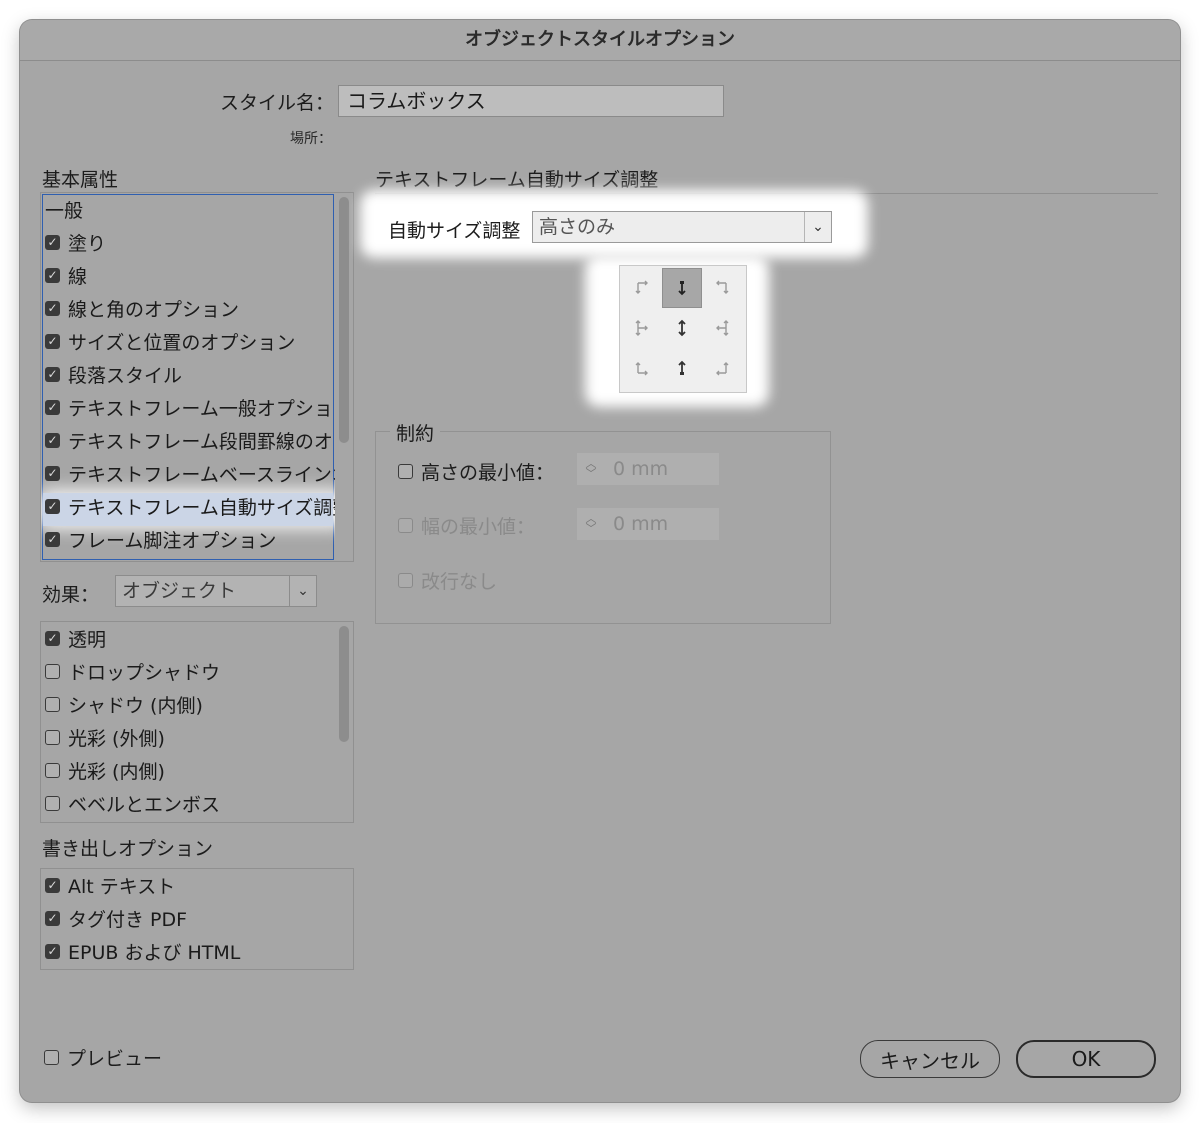 This screenshot has width=1200, height=1123. Describe the element at coordinates (466, 525) in the screenshot. I see `min-width-checkbox-row: 幅の最小値：` at that location.